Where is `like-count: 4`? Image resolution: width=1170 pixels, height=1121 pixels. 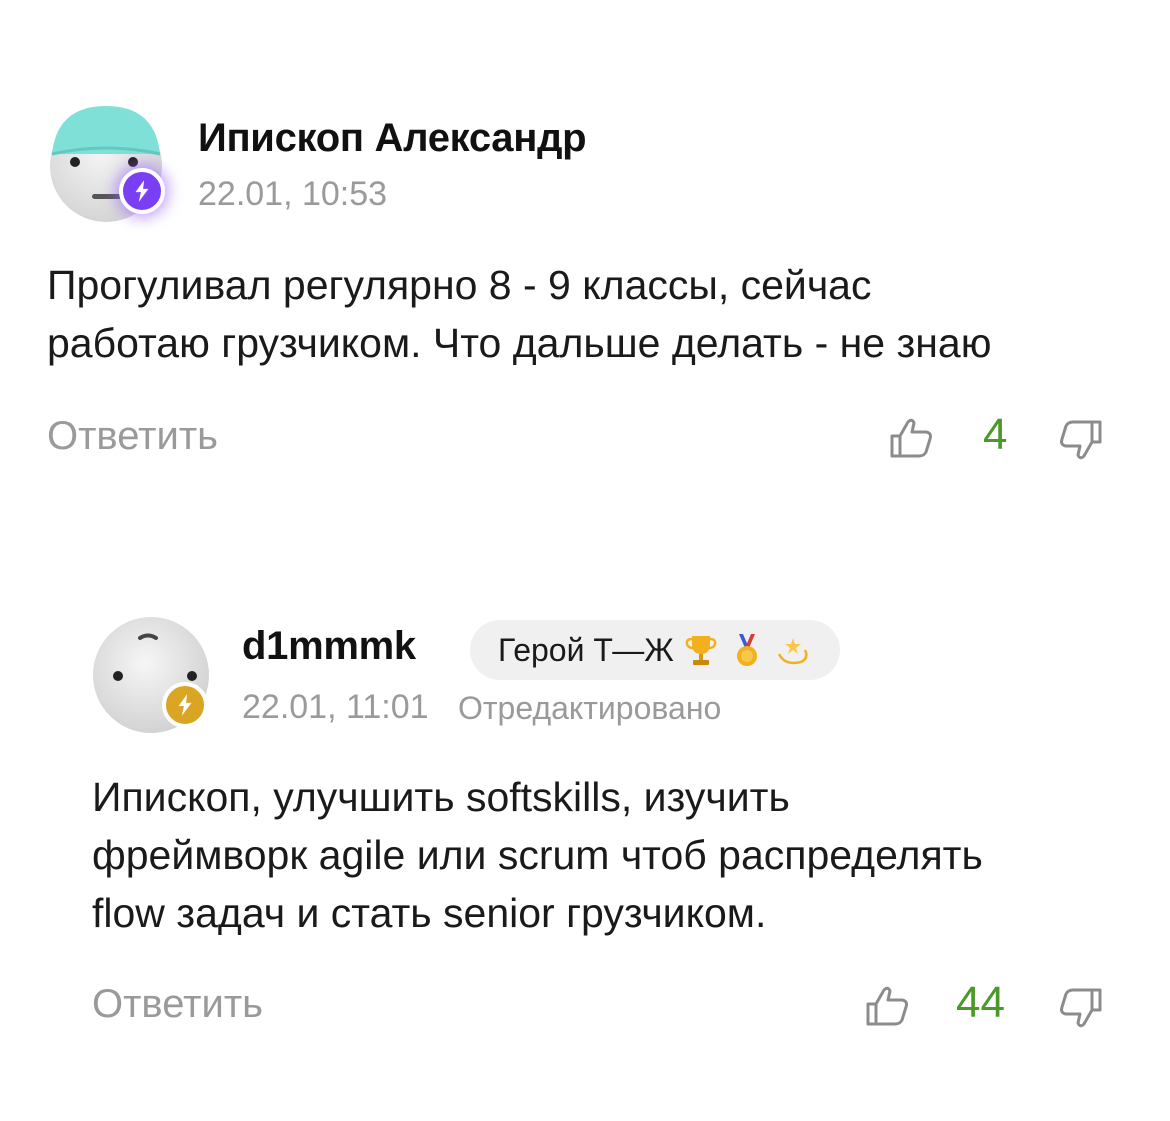
like-count: 4 is located at coordinates (995, 434).